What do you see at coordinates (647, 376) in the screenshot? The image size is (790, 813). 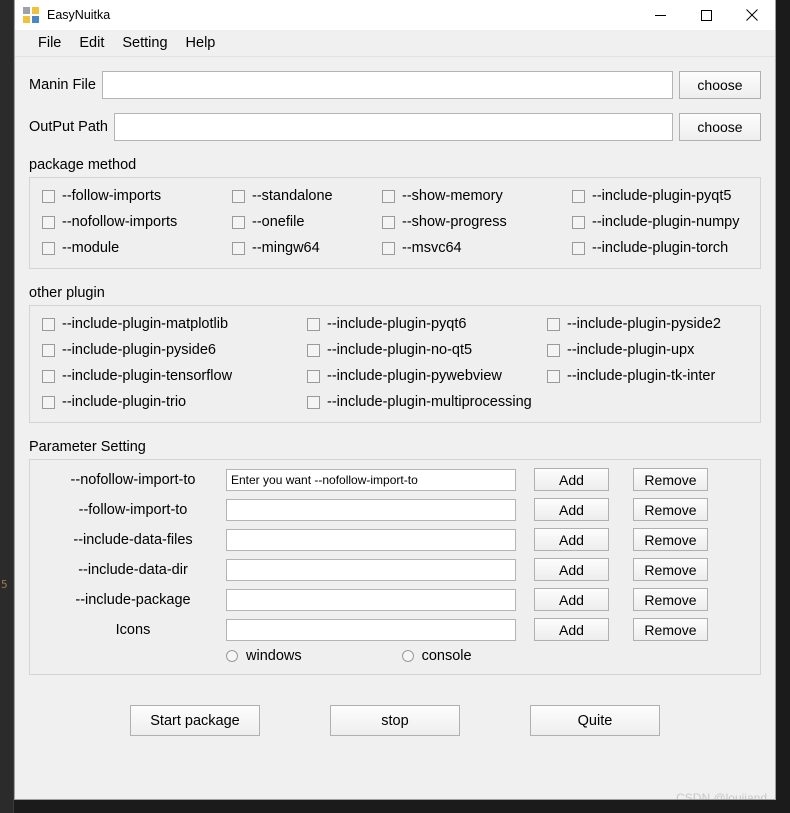 I see `checkbox-include-plugin-tk-inter: --include-plugin-tk-inter` at bounding box center [647, 376].